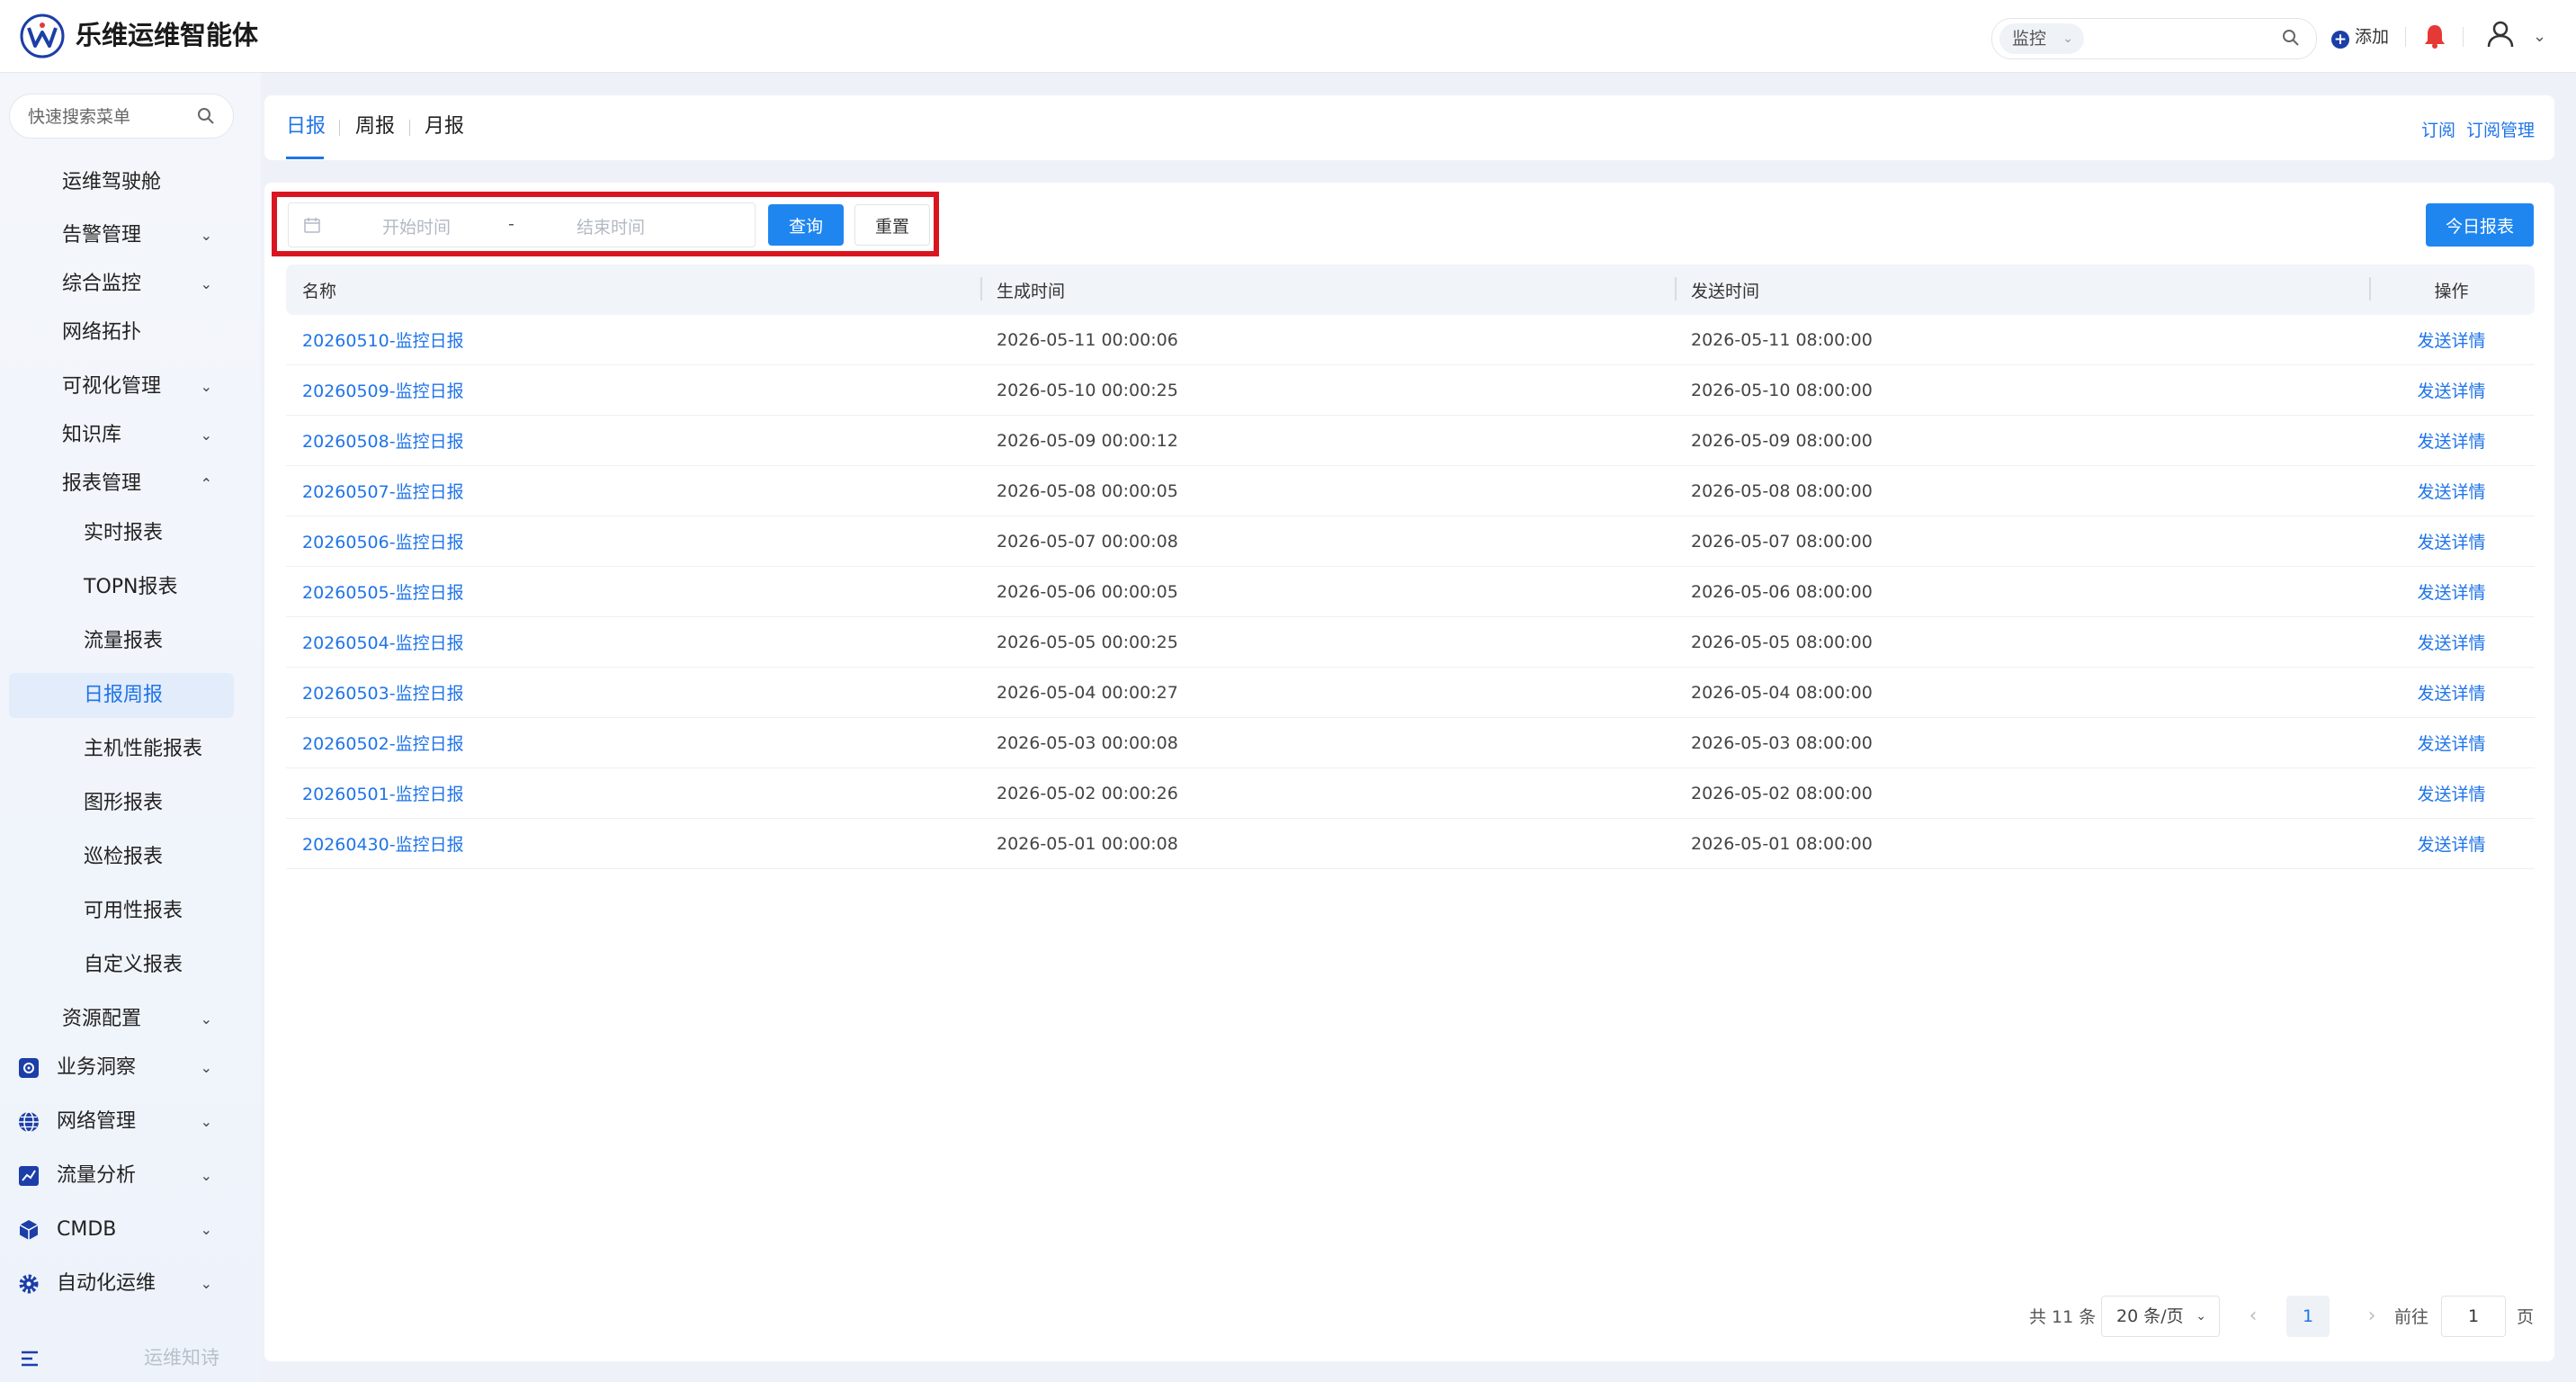  I want to click on sidebar-item-comprehensive-monitoring: 综合监控 ⌄, so click(121, 285).